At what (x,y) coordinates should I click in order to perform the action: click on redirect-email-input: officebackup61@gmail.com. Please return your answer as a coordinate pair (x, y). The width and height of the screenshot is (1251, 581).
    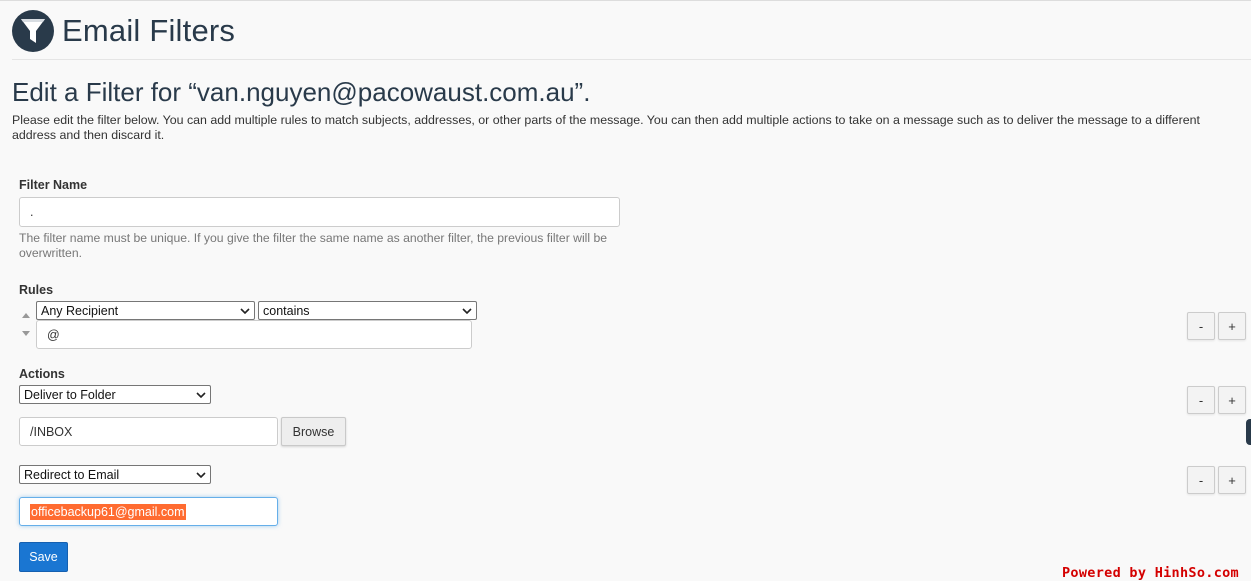
    Looking at the image, I should click on (148, 511).